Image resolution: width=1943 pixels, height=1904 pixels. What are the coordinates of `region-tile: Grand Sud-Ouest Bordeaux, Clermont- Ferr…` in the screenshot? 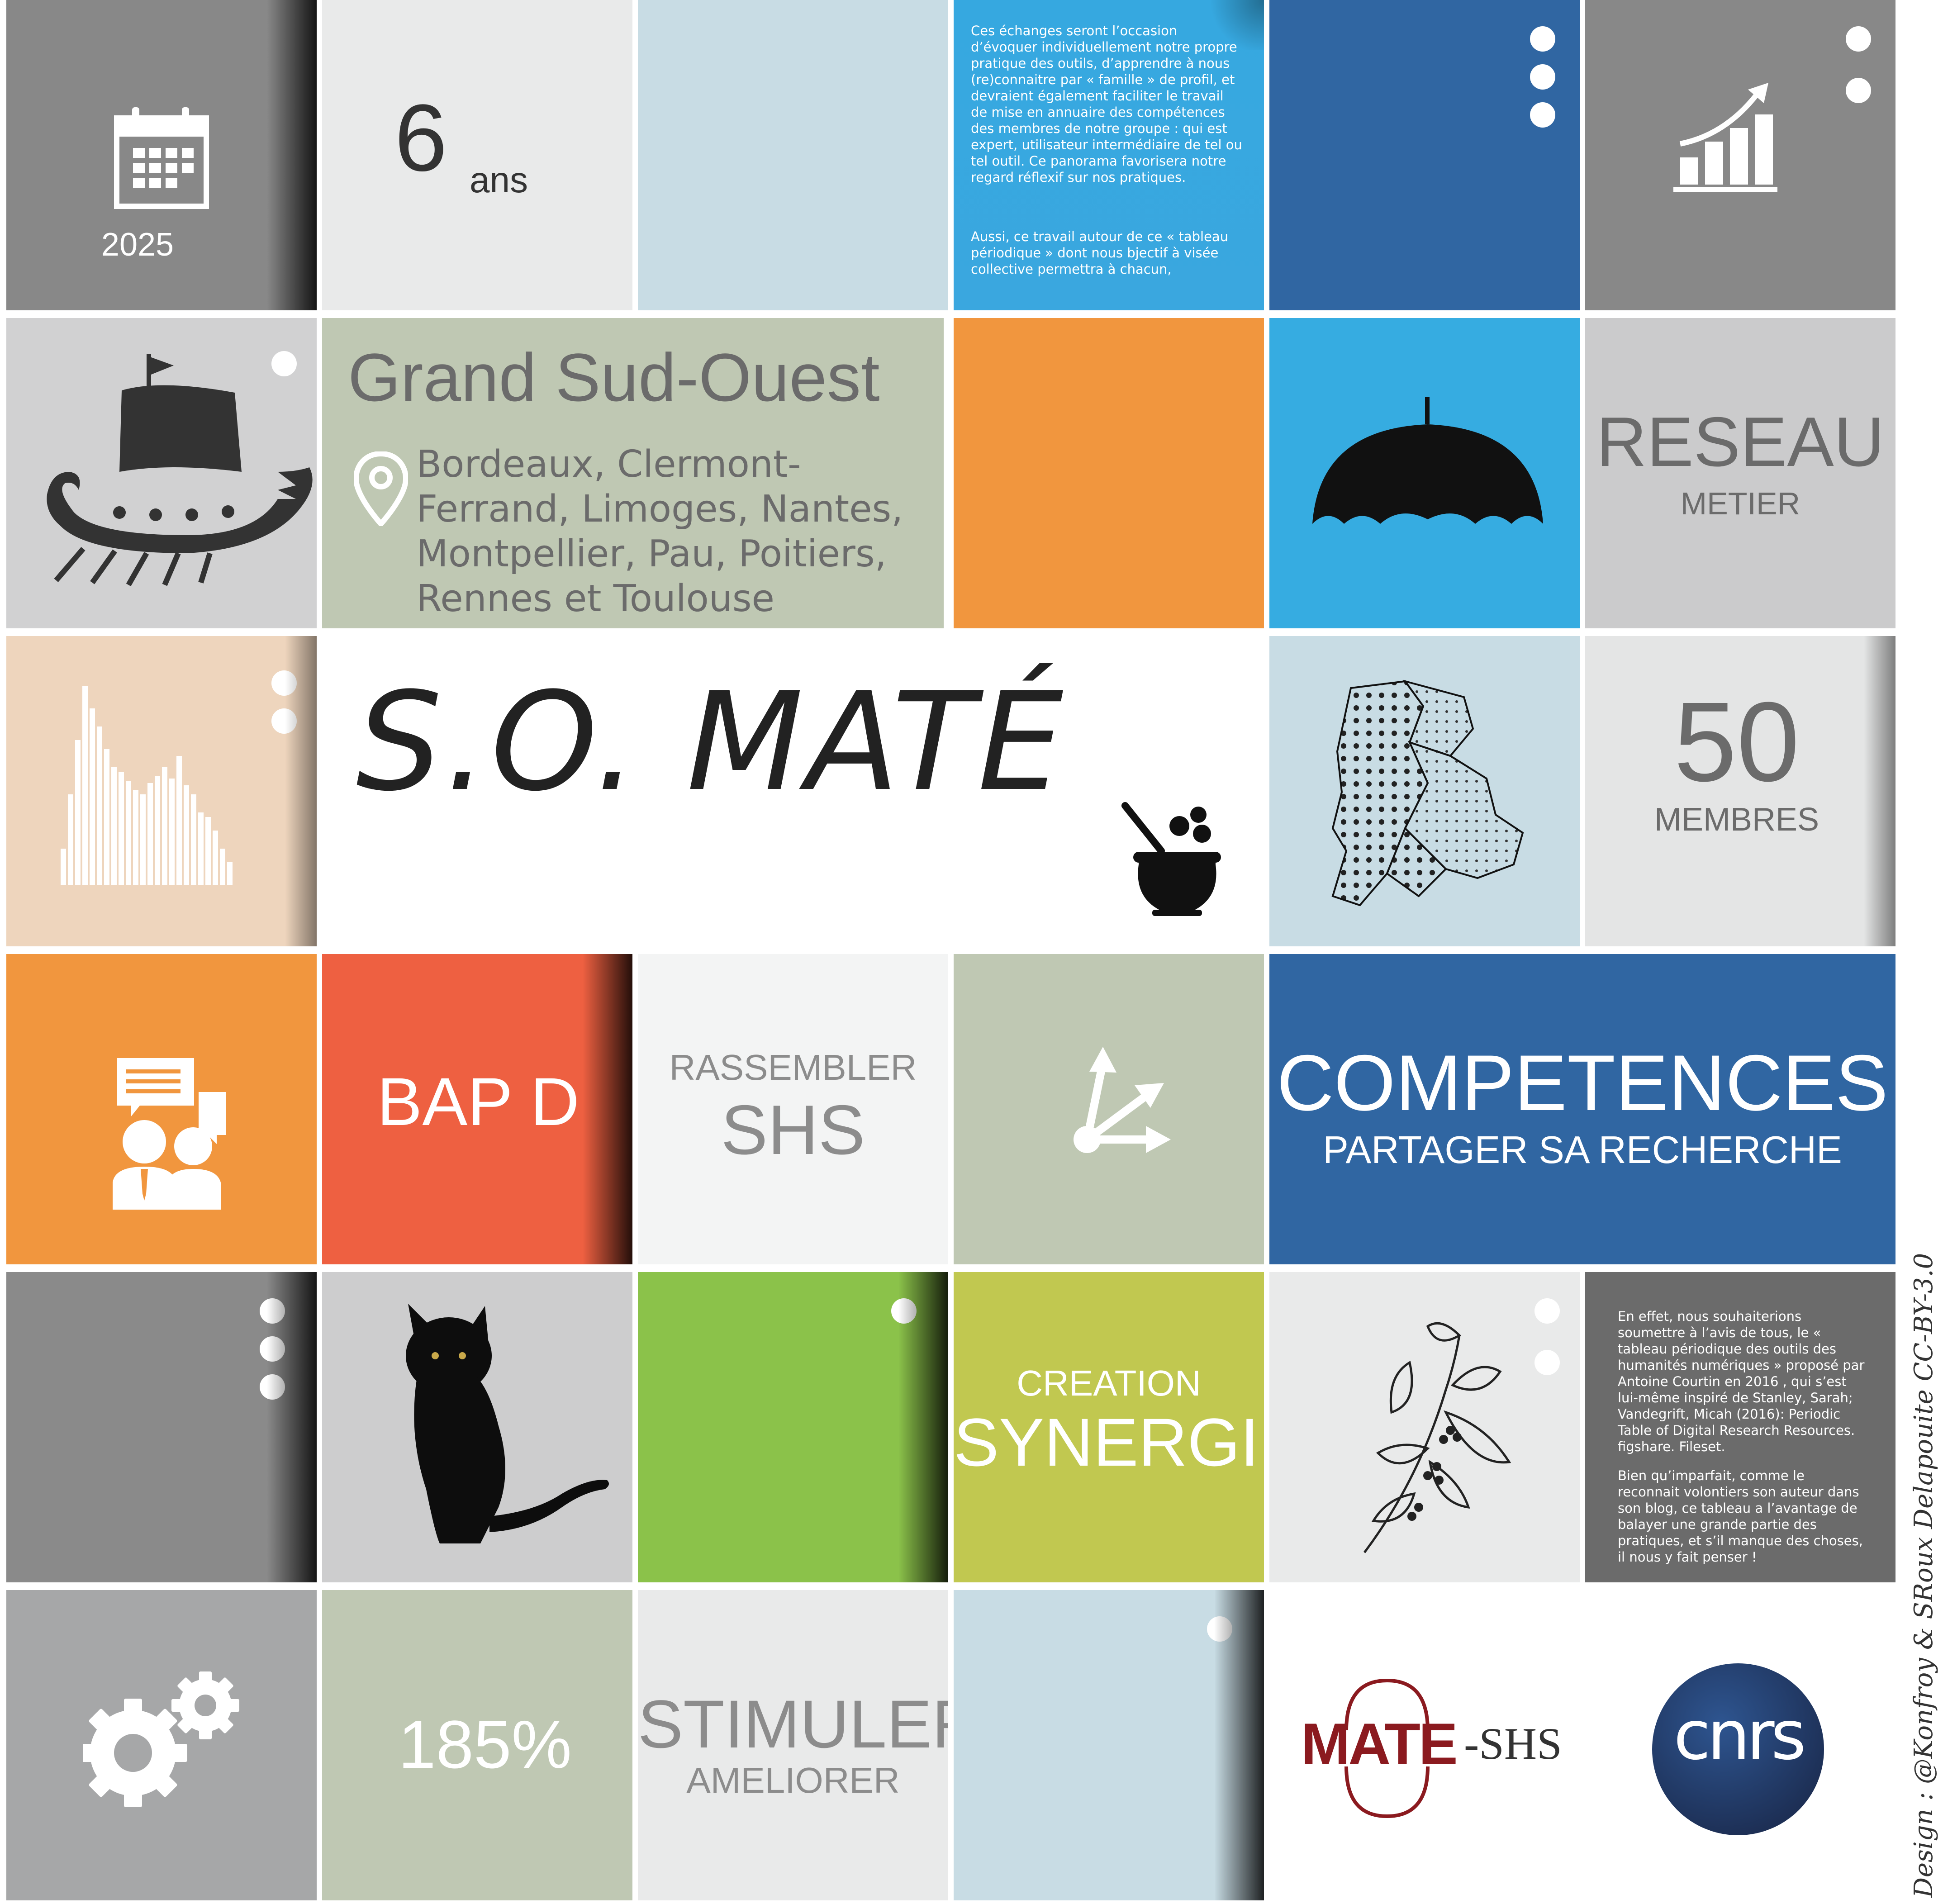 It's located at (633, 473).